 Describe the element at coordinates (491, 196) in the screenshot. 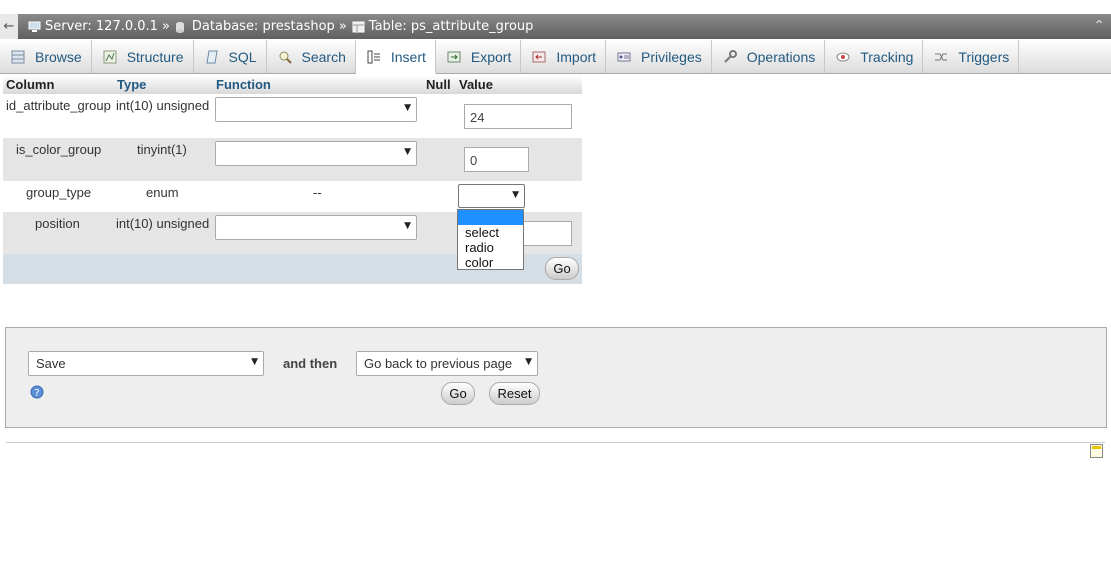

I see `enum-value-select: ▼` at that location.